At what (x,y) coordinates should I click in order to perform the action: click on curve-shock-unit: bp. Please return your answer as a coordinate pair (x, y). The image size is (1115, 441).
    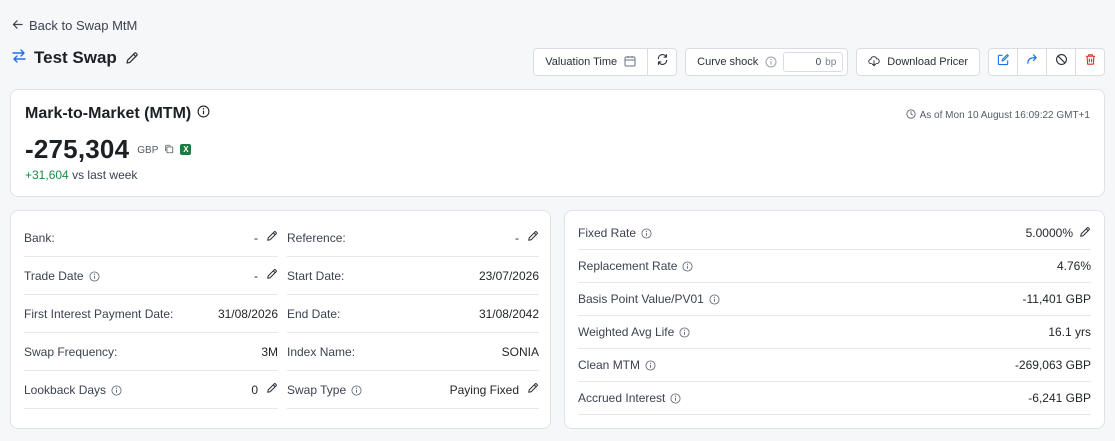
    Looking at the image, I should click on (831, 62).